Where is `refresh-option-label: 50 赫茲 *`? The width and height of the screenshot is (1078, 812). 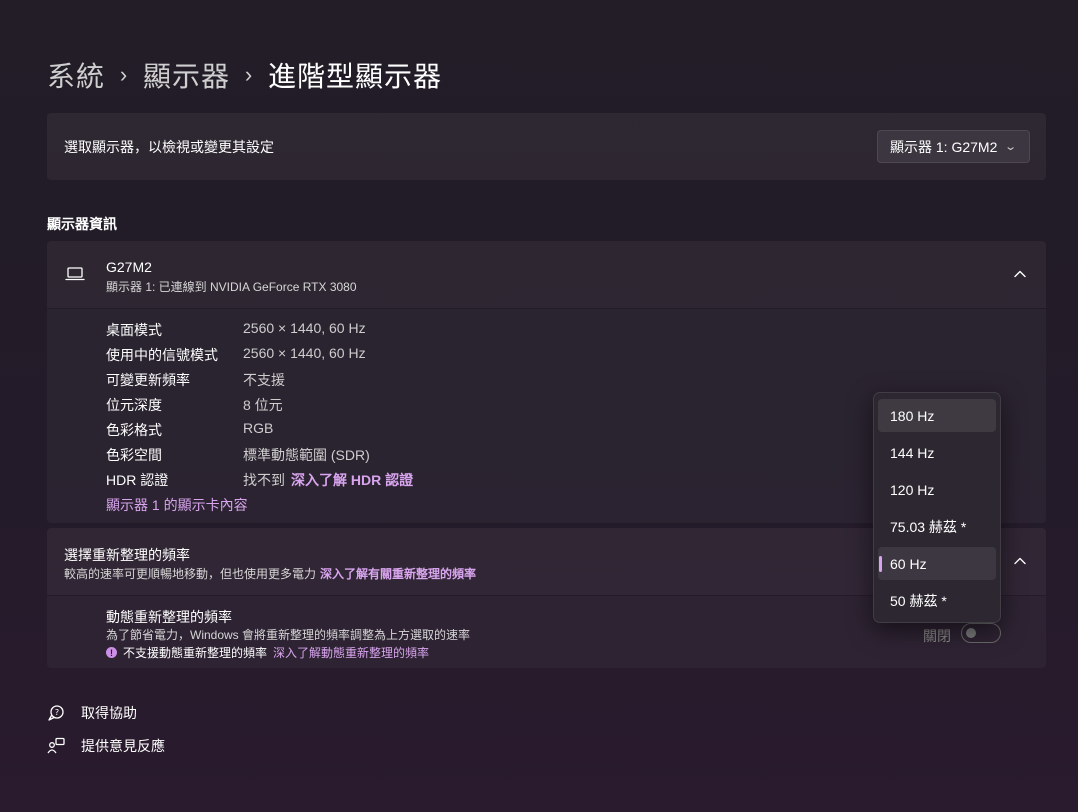 refresh-option-label: 50 赫茲 * is located at coordinates (918, 600).